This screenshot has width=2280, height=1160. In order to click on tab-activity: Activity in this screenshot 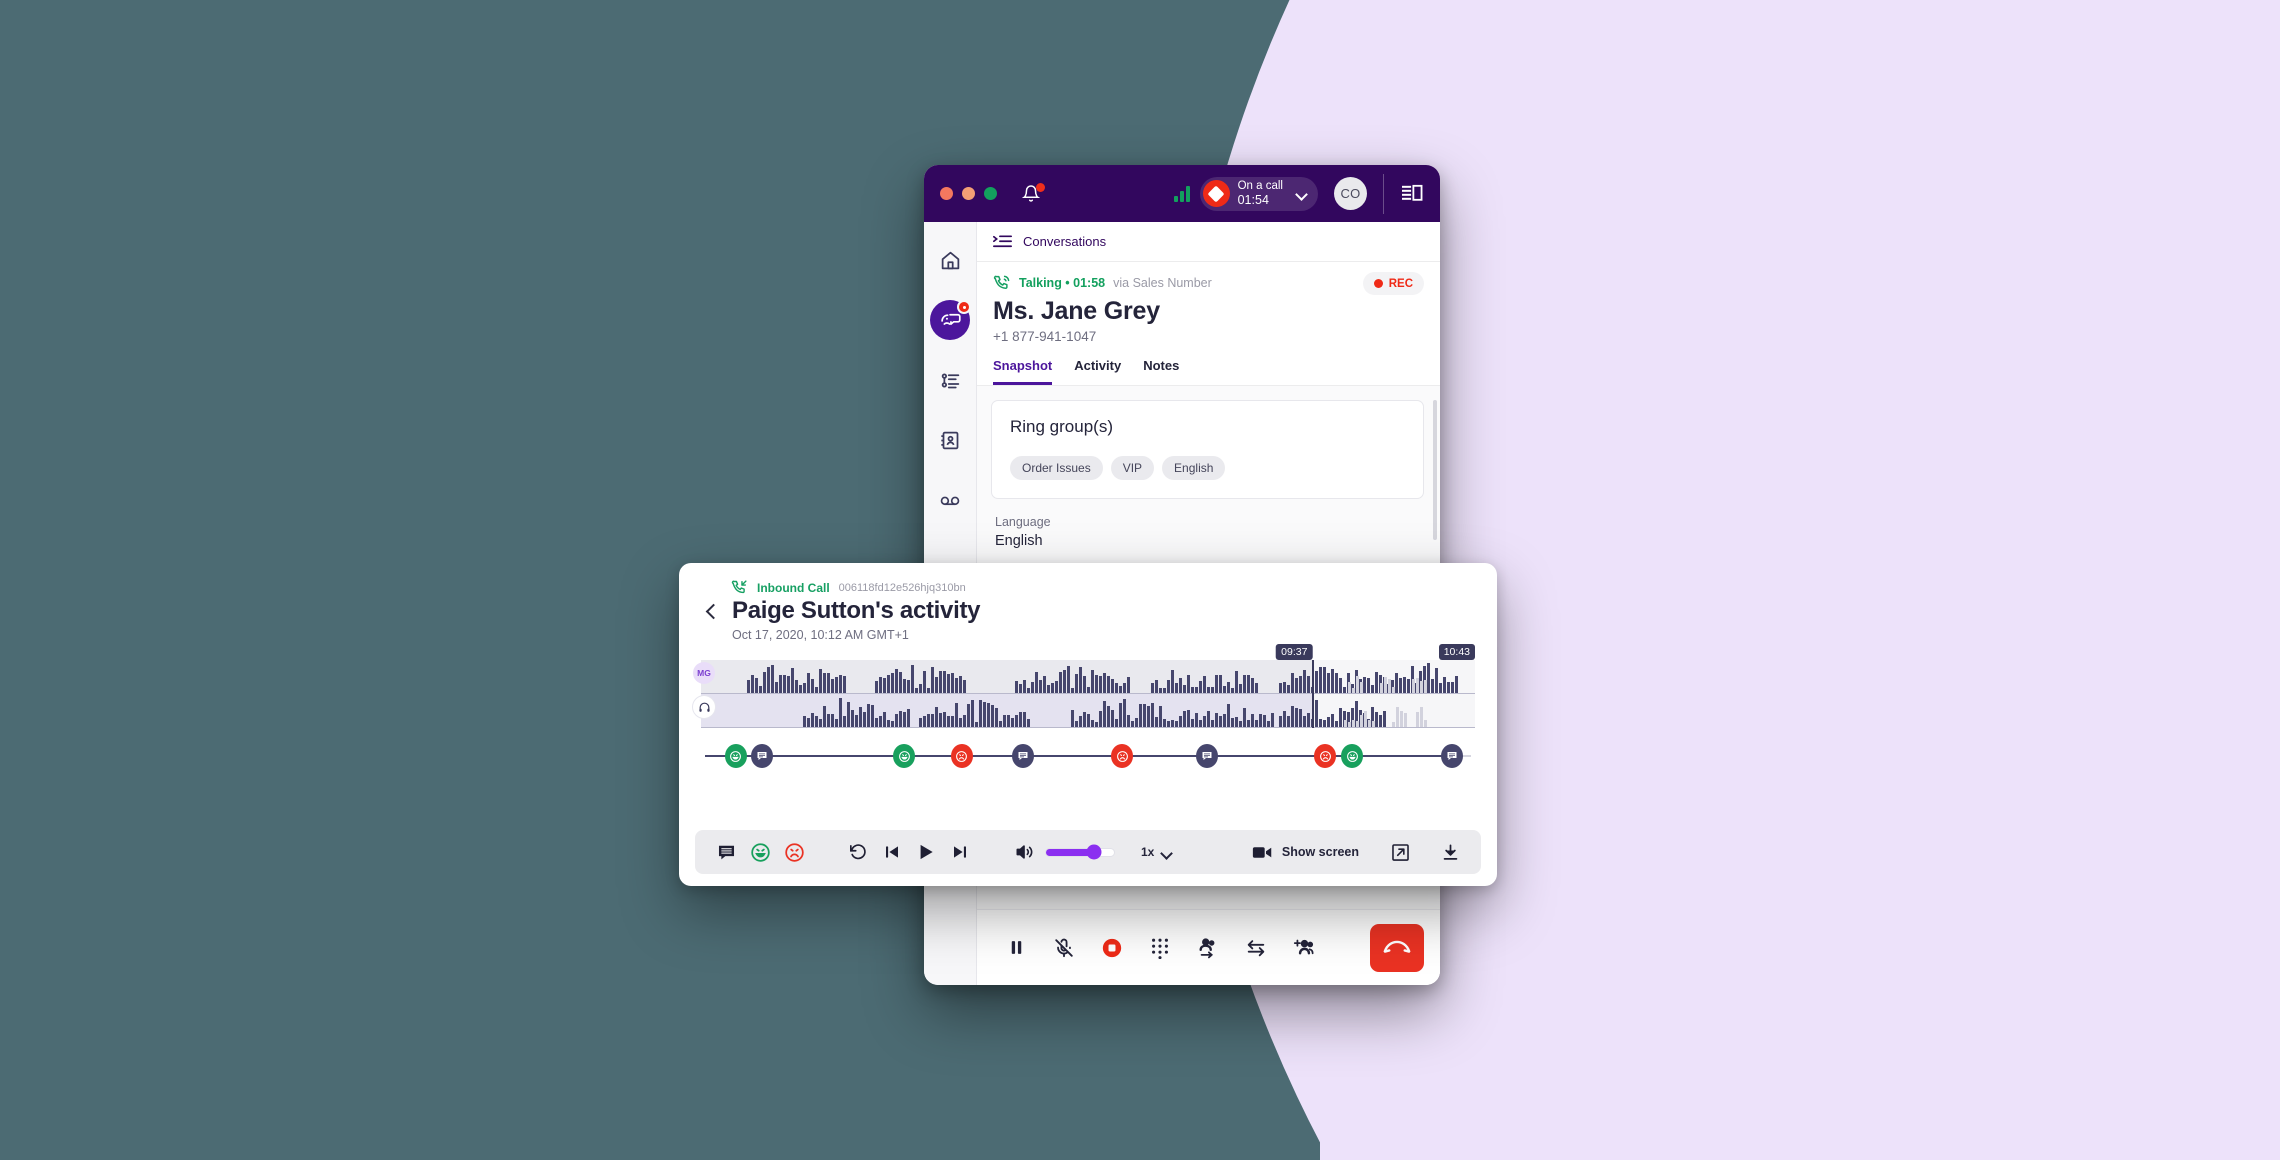, I will do `click(1097, 371)`.